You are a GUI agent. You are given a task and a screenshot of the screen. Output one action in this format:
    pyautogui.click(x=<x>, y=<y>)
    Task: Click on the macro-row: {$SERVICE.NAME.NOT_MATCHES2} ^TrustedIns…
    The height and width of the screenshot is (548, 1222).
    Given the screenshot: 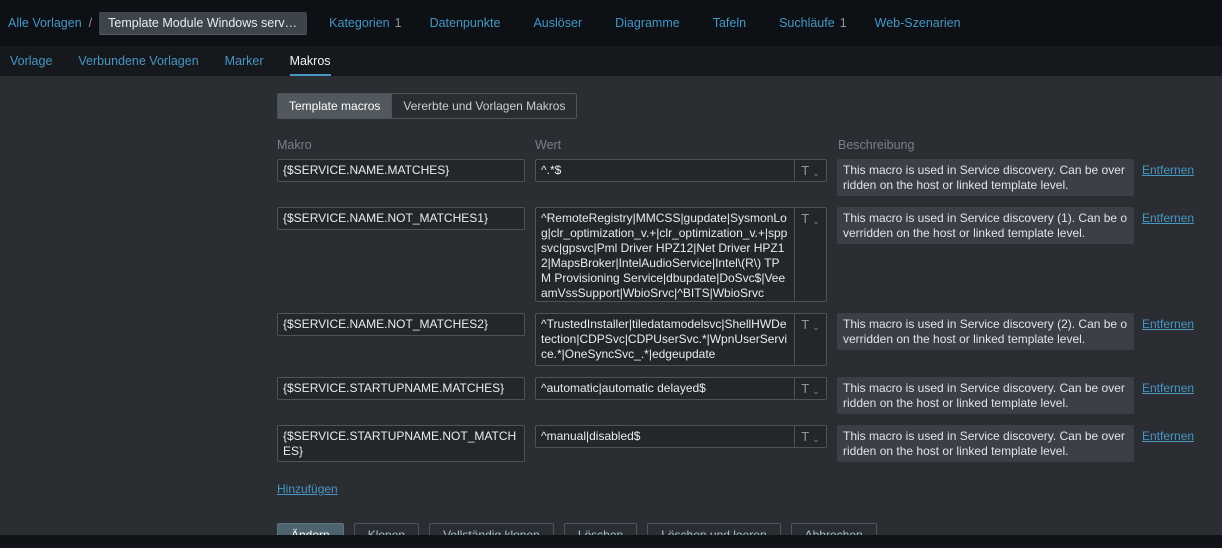 What is the action you would take?
    pyautogui.click(x=749, y=339)
    